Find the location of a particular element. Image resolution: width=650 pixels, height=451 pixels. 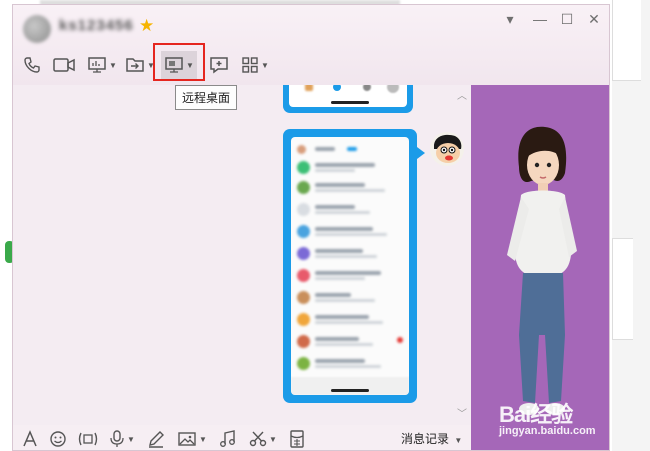

annotation-highlight is located at coordinates (179, 62).